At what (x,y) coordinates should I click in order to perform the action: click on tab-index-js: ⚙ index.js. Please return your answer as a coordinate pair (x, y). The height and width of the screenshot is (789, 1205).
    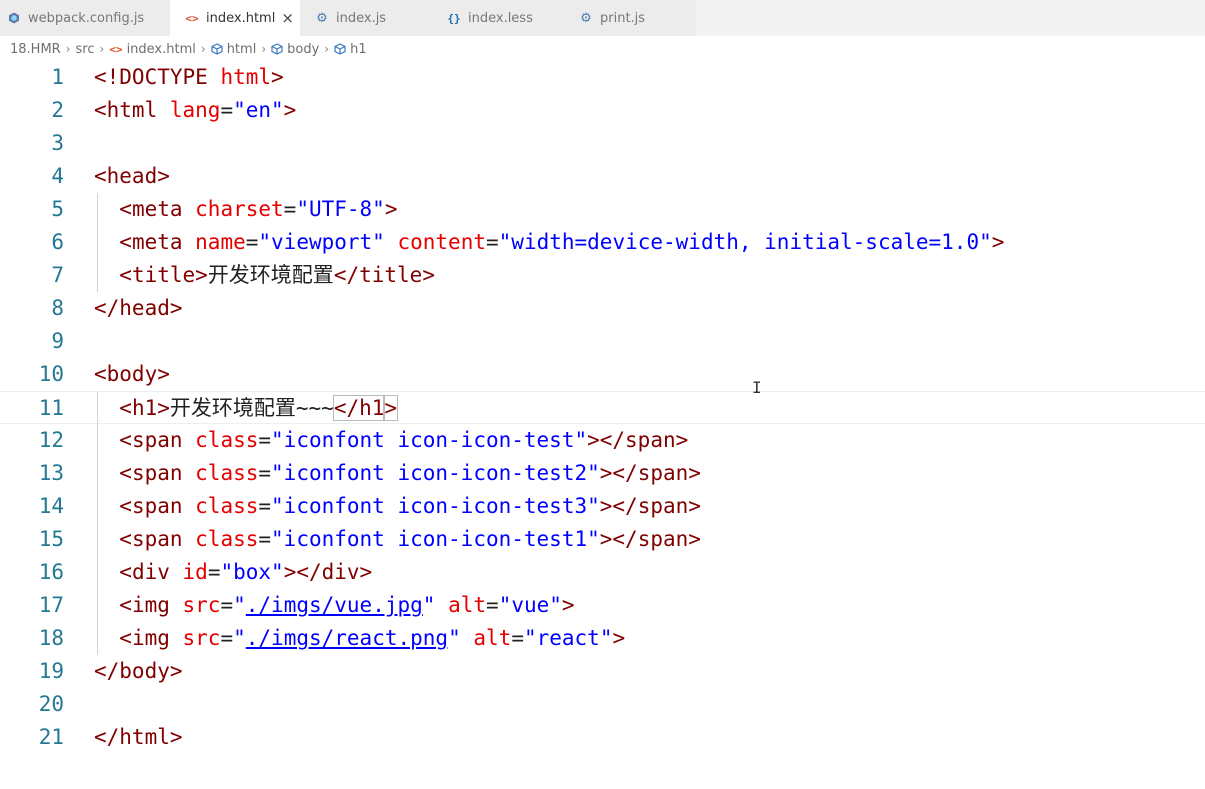
    Looking at the image, I should click on (366, 18).